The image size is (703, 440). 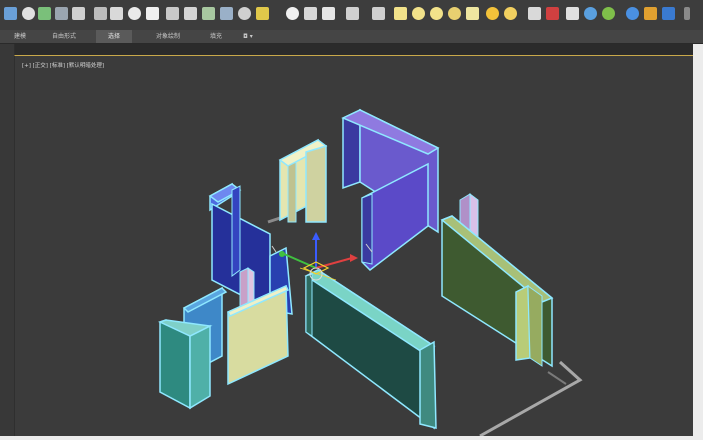 I want to click on wall-cream-back, so click(x=303, y=180).